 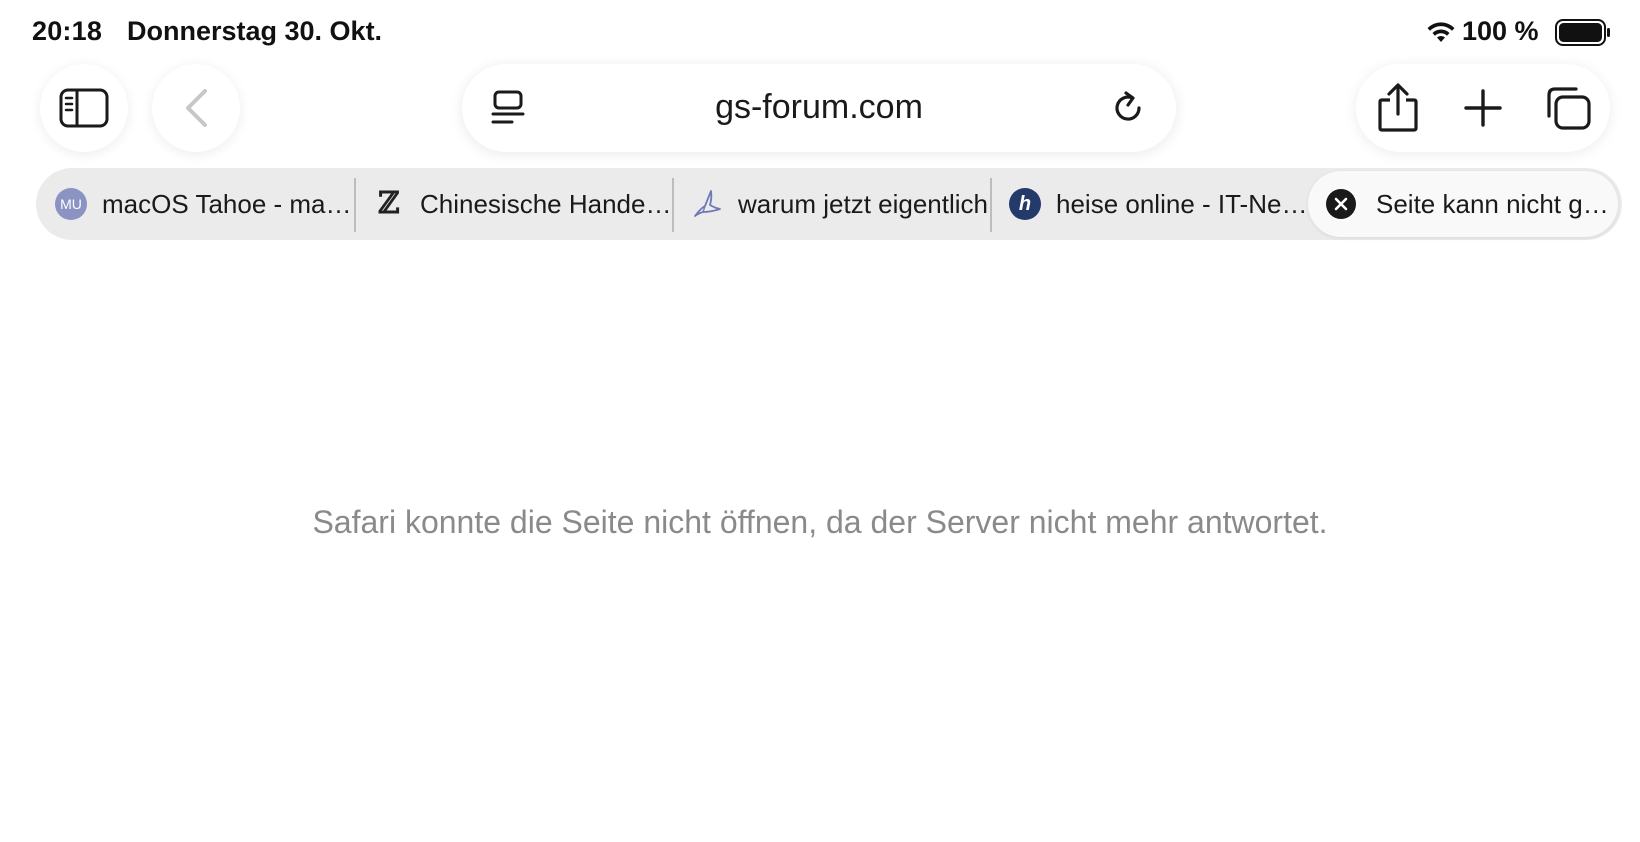 I want to click on chevron-left-icon, so click(x=196, y=108).